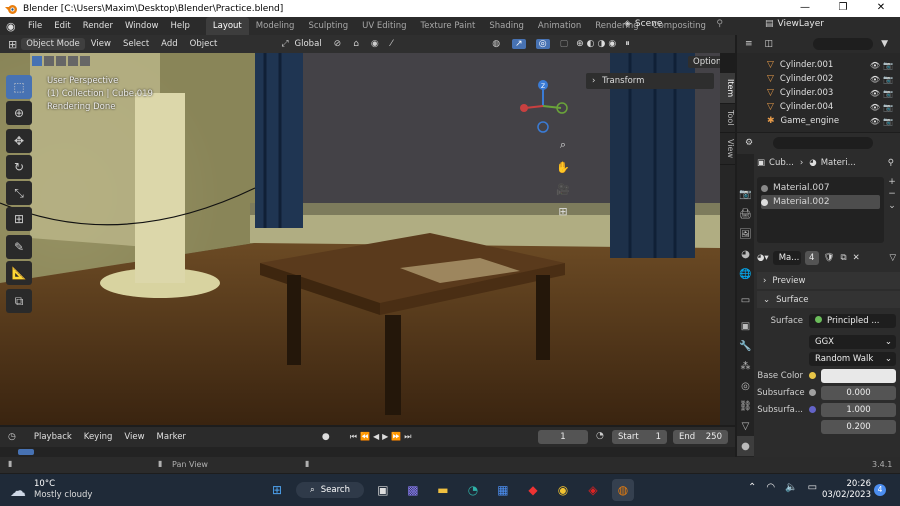  Describe the element at coordinates (19, 273) in the screenshot. I see `measure-tool-icon: 📐` at that location.